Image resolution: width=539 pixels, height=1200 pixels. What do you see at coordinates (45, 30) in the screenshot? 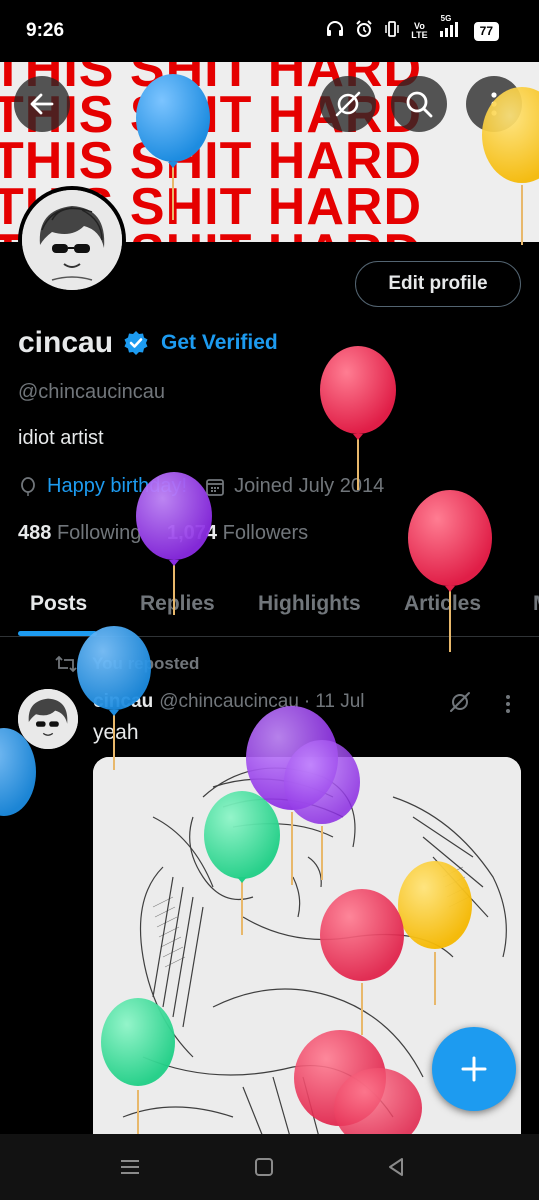
I see `status-time: 9:26` at bounding box center [45, 30].